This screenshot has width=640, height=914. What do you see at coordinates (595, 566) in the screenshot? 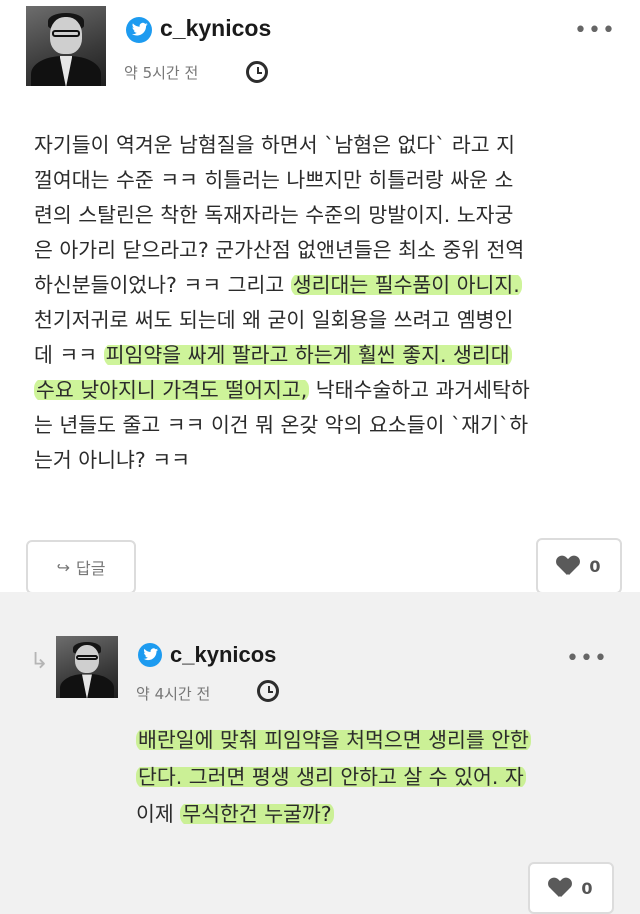
I see `like-count: 0` at bounding box center [595, 566].